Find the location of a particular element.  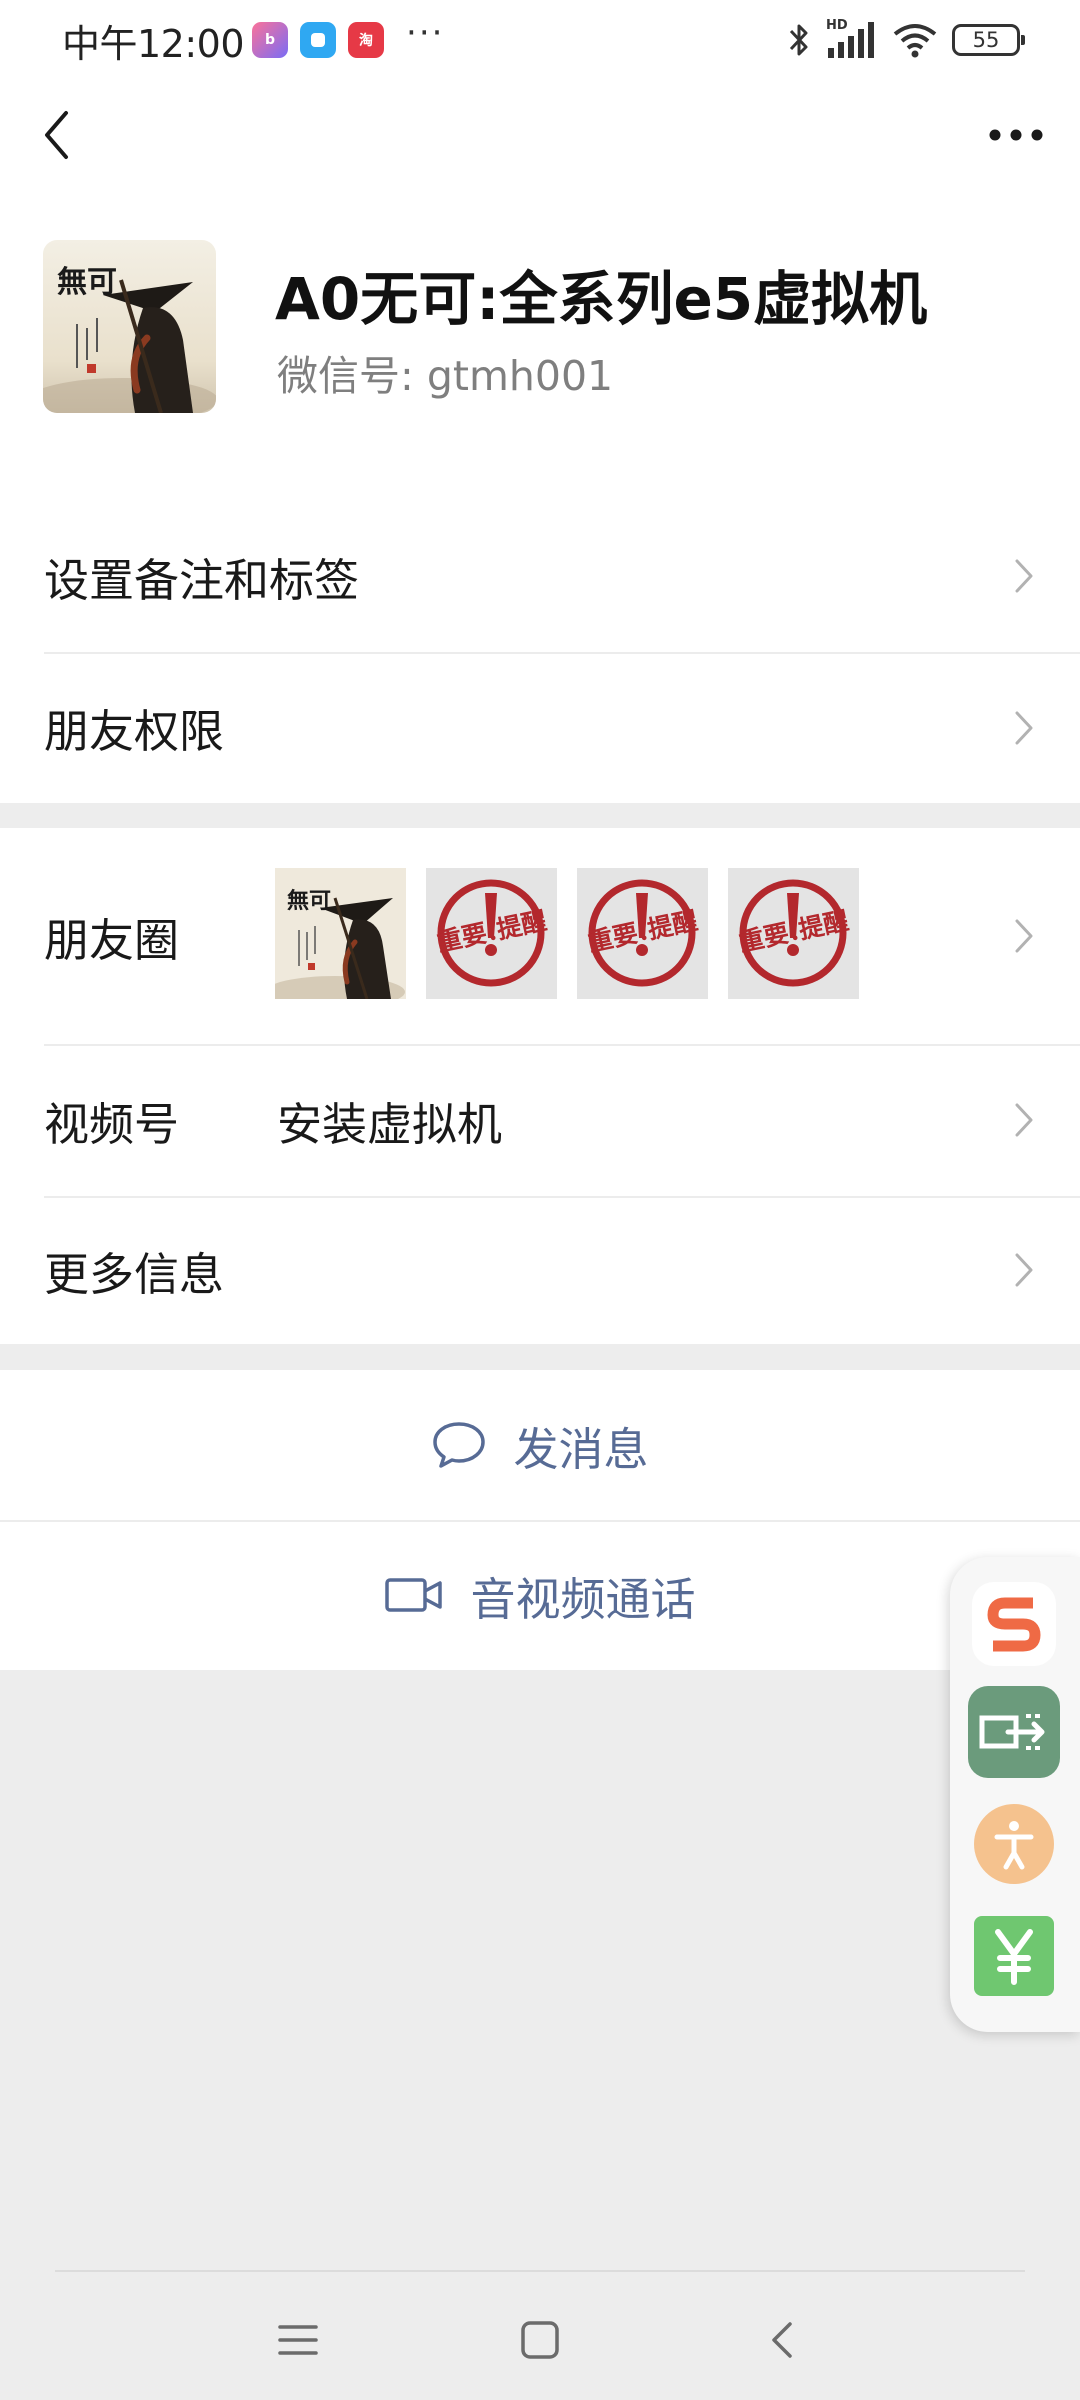

avatar-image: 無可 is located at coordinates (129, 326).